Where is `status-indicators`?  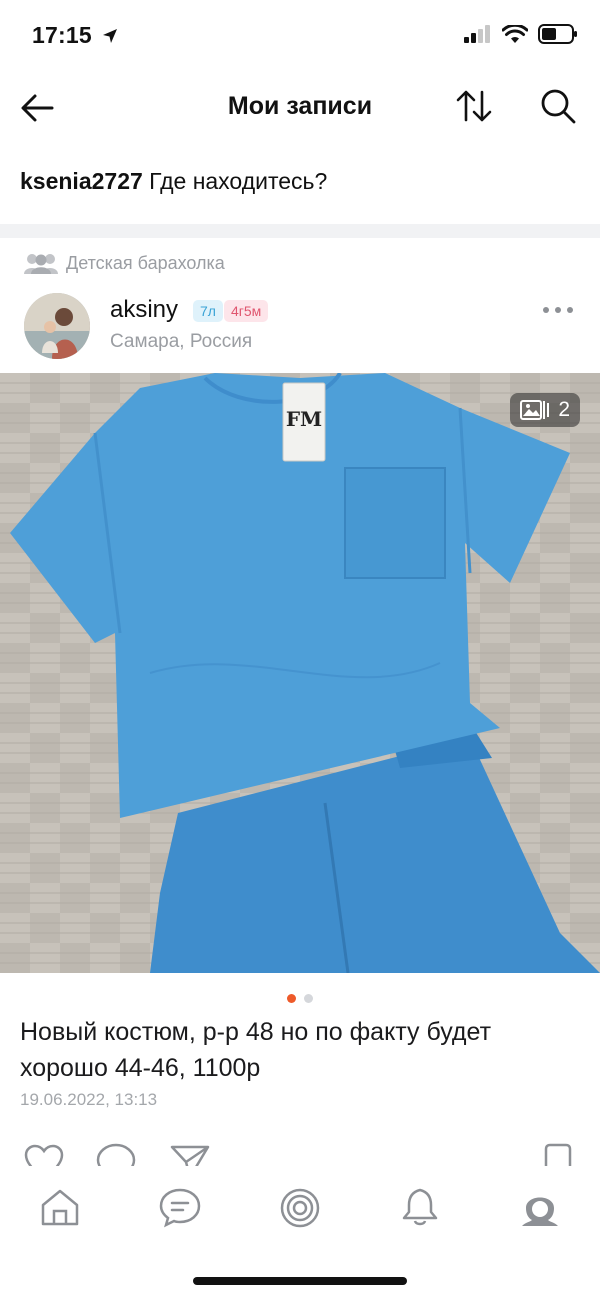
status-indicators is located at coordinates (521, 34).